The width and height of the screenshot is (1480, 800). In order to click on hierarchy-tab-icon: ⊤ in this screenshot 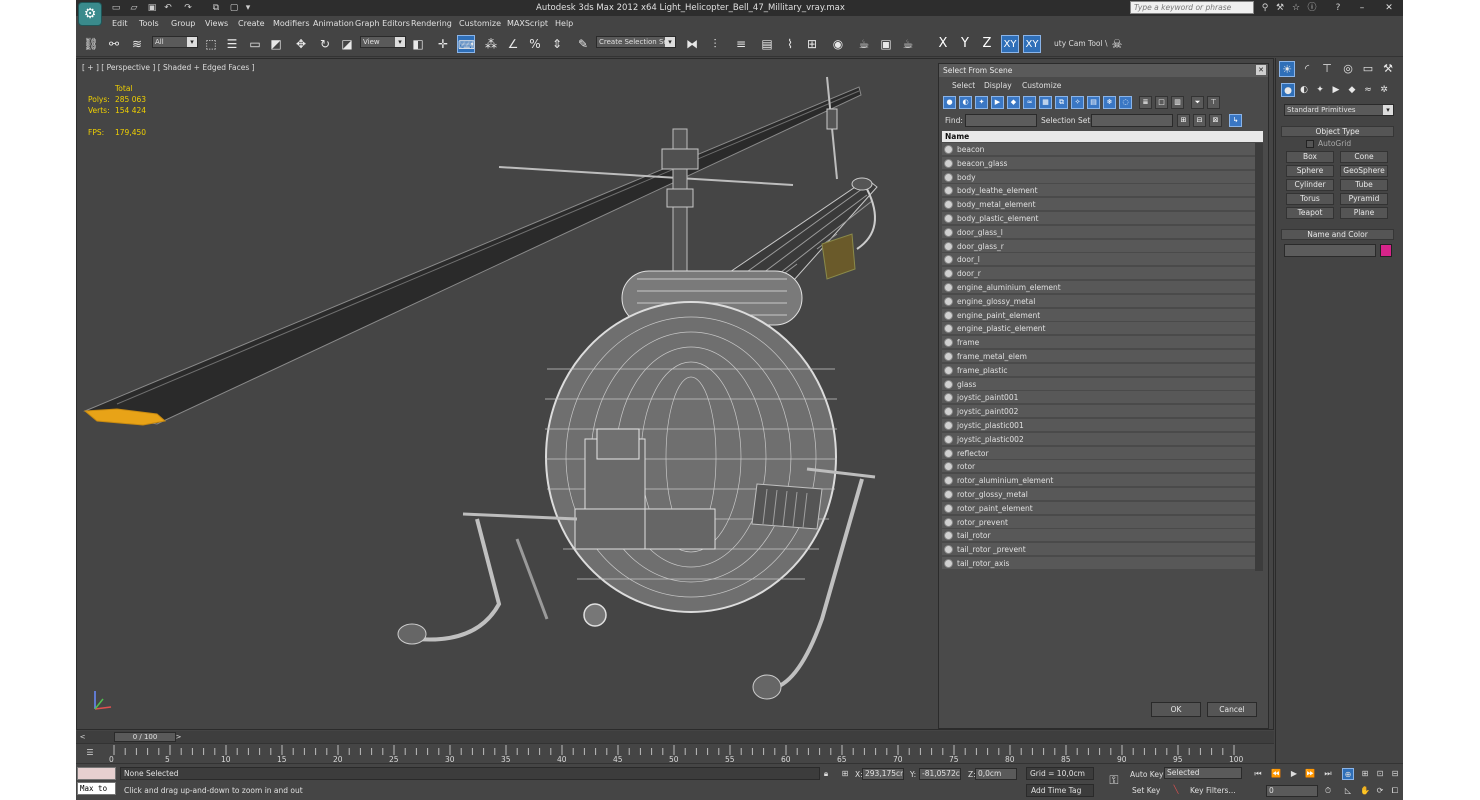, I will do `click(1327, 69)`.